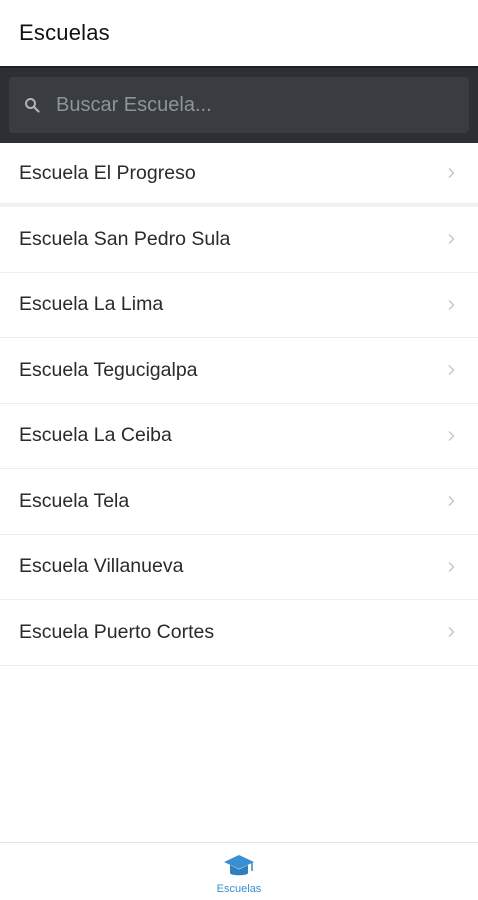 This screenshot has width=478, height=900. Describe the element at coordinates (239, 633) in the screenshot. I see `list-item: Escuela Puerto Cortes` at that location.